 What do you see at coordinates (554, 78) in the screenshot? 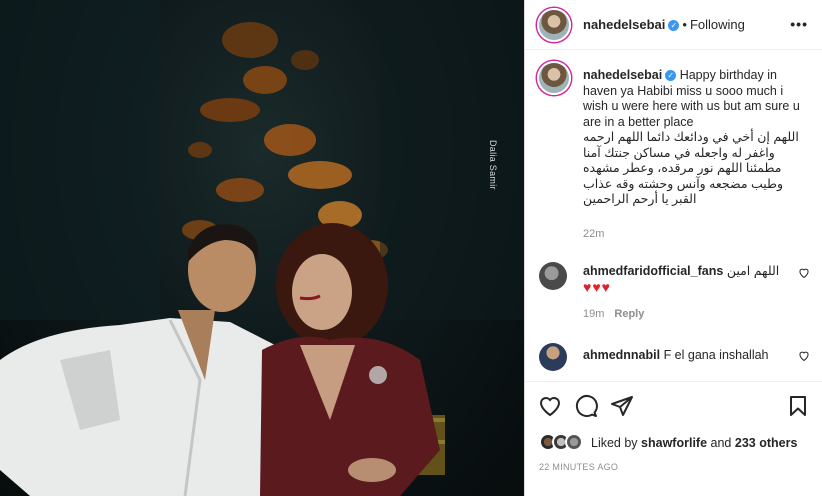
I see `caption-avatar` at bounding box center [554, 78].